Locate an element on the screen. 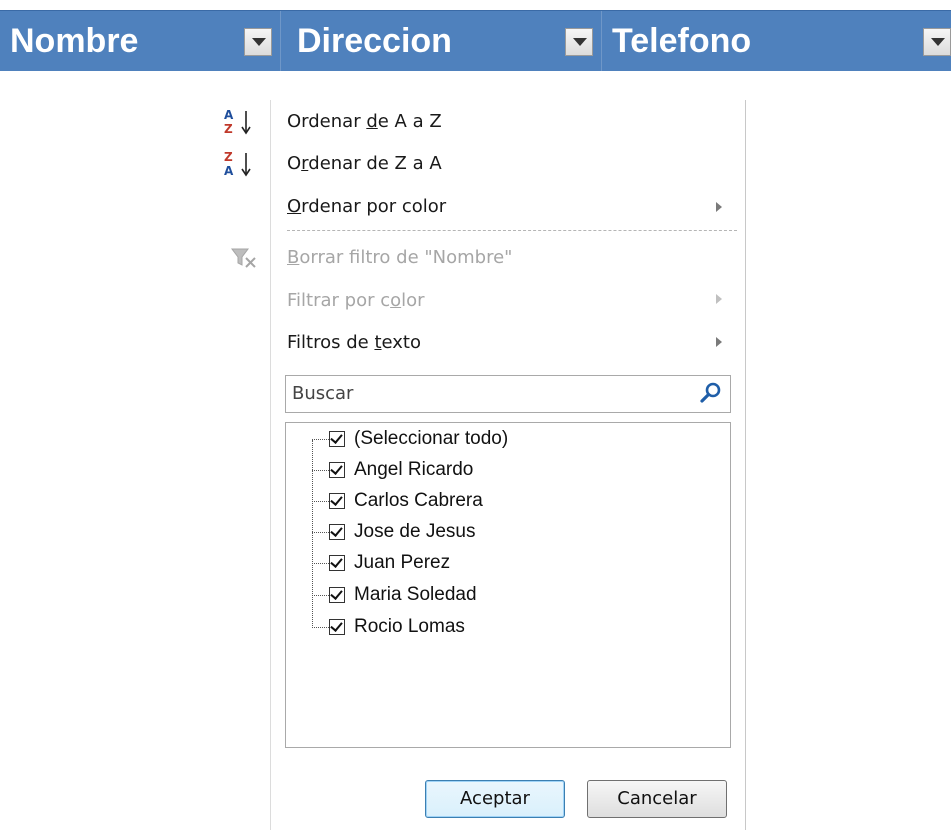  list-item-label: Juan Perez is located at coordinates (402, 562).